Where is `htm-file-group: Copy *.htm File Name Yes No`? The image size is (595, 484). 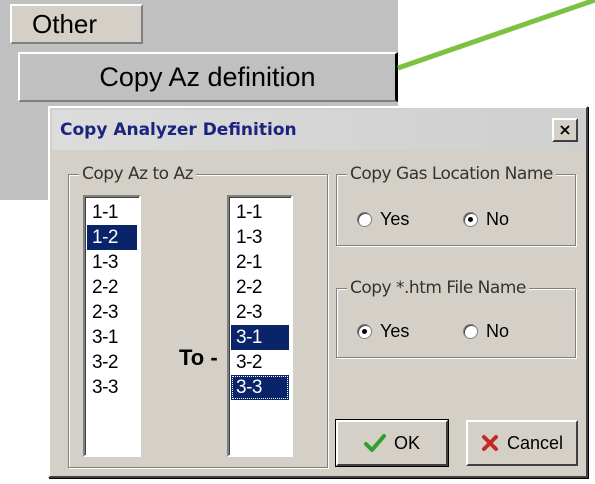
htm-file-group: Copy *.htm File Name Yes No is located at coordinates (456, 318).